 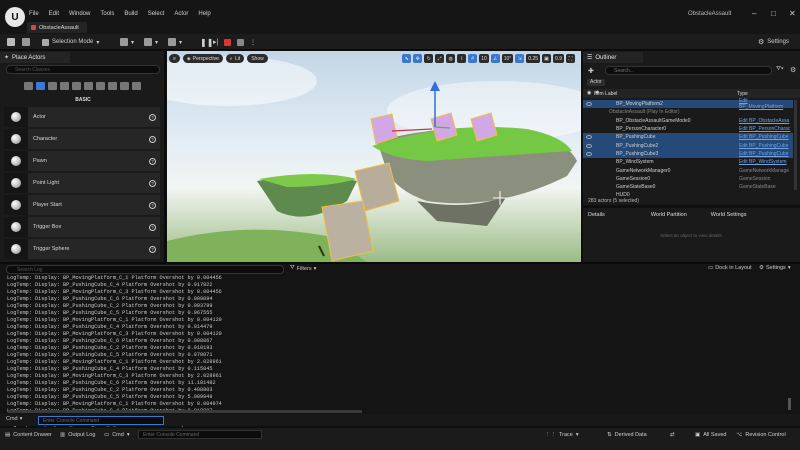 What do you see at coordinates (204, 14) in the screenshot?
I see `menu-help: Help` at bounding box center [204, 14].